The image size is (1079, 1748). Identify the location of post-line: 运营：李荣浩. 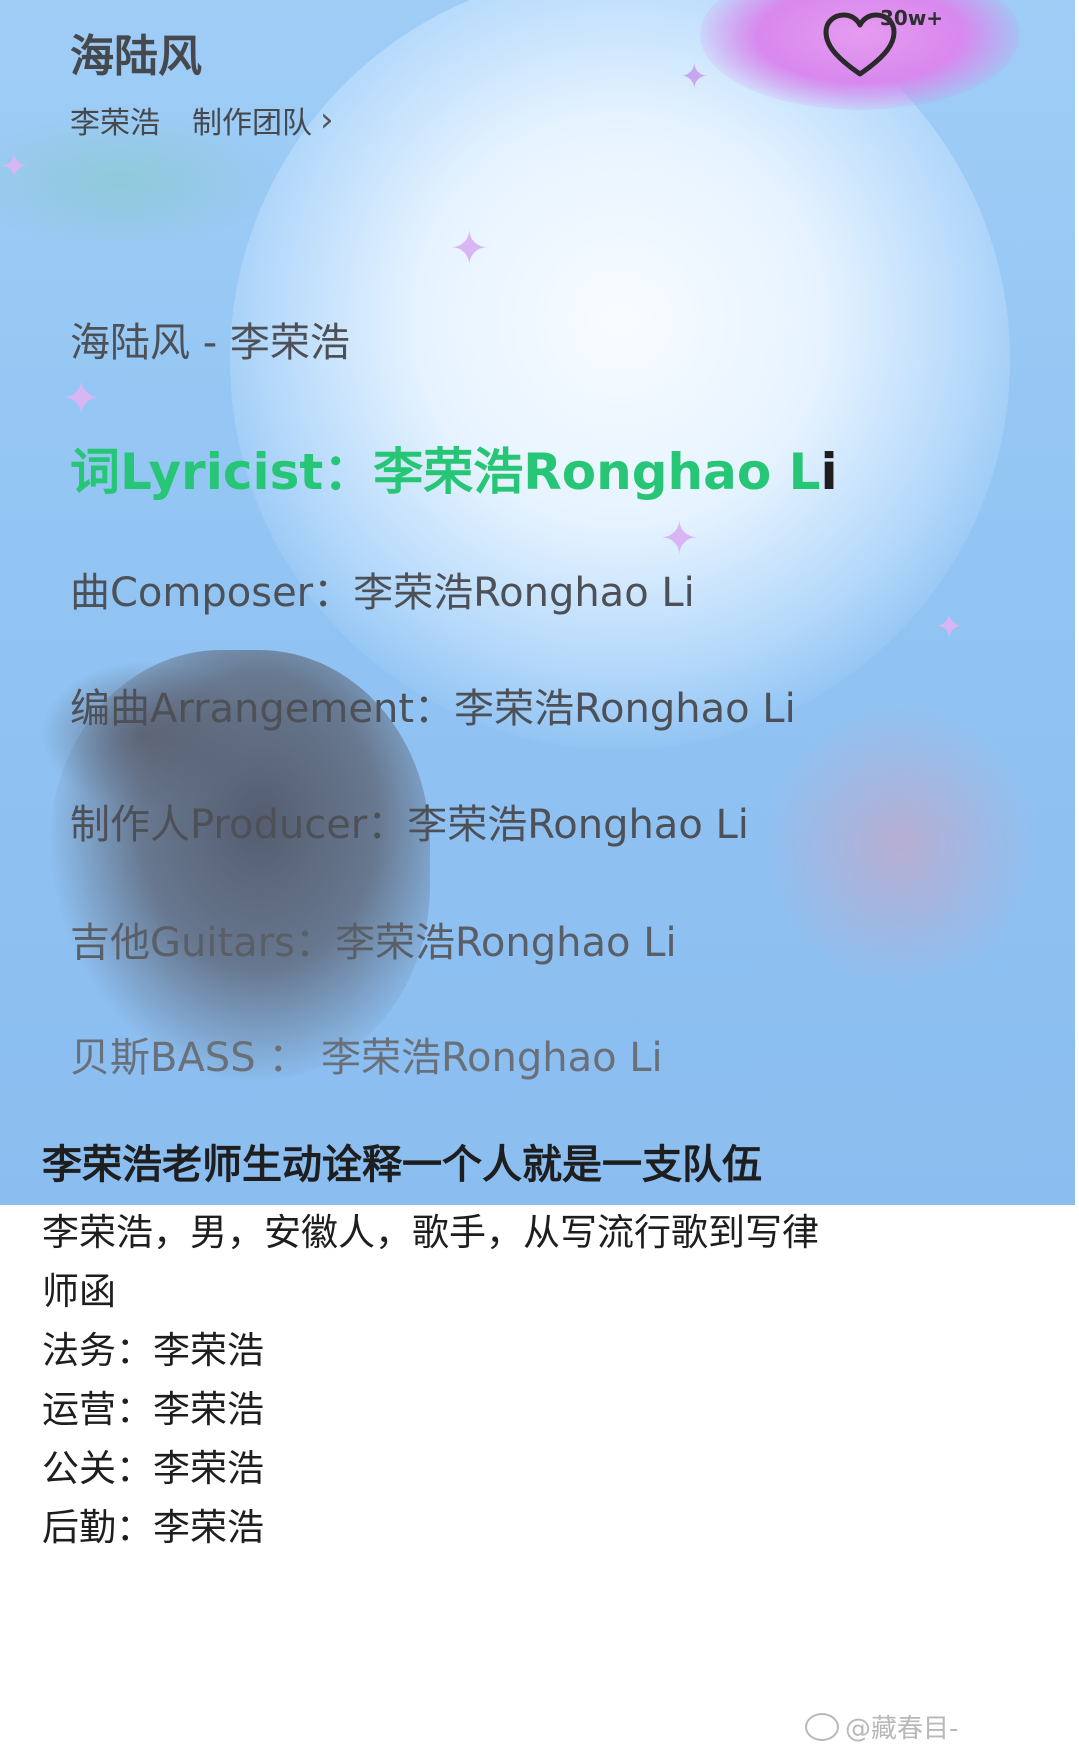
(153, 1409).